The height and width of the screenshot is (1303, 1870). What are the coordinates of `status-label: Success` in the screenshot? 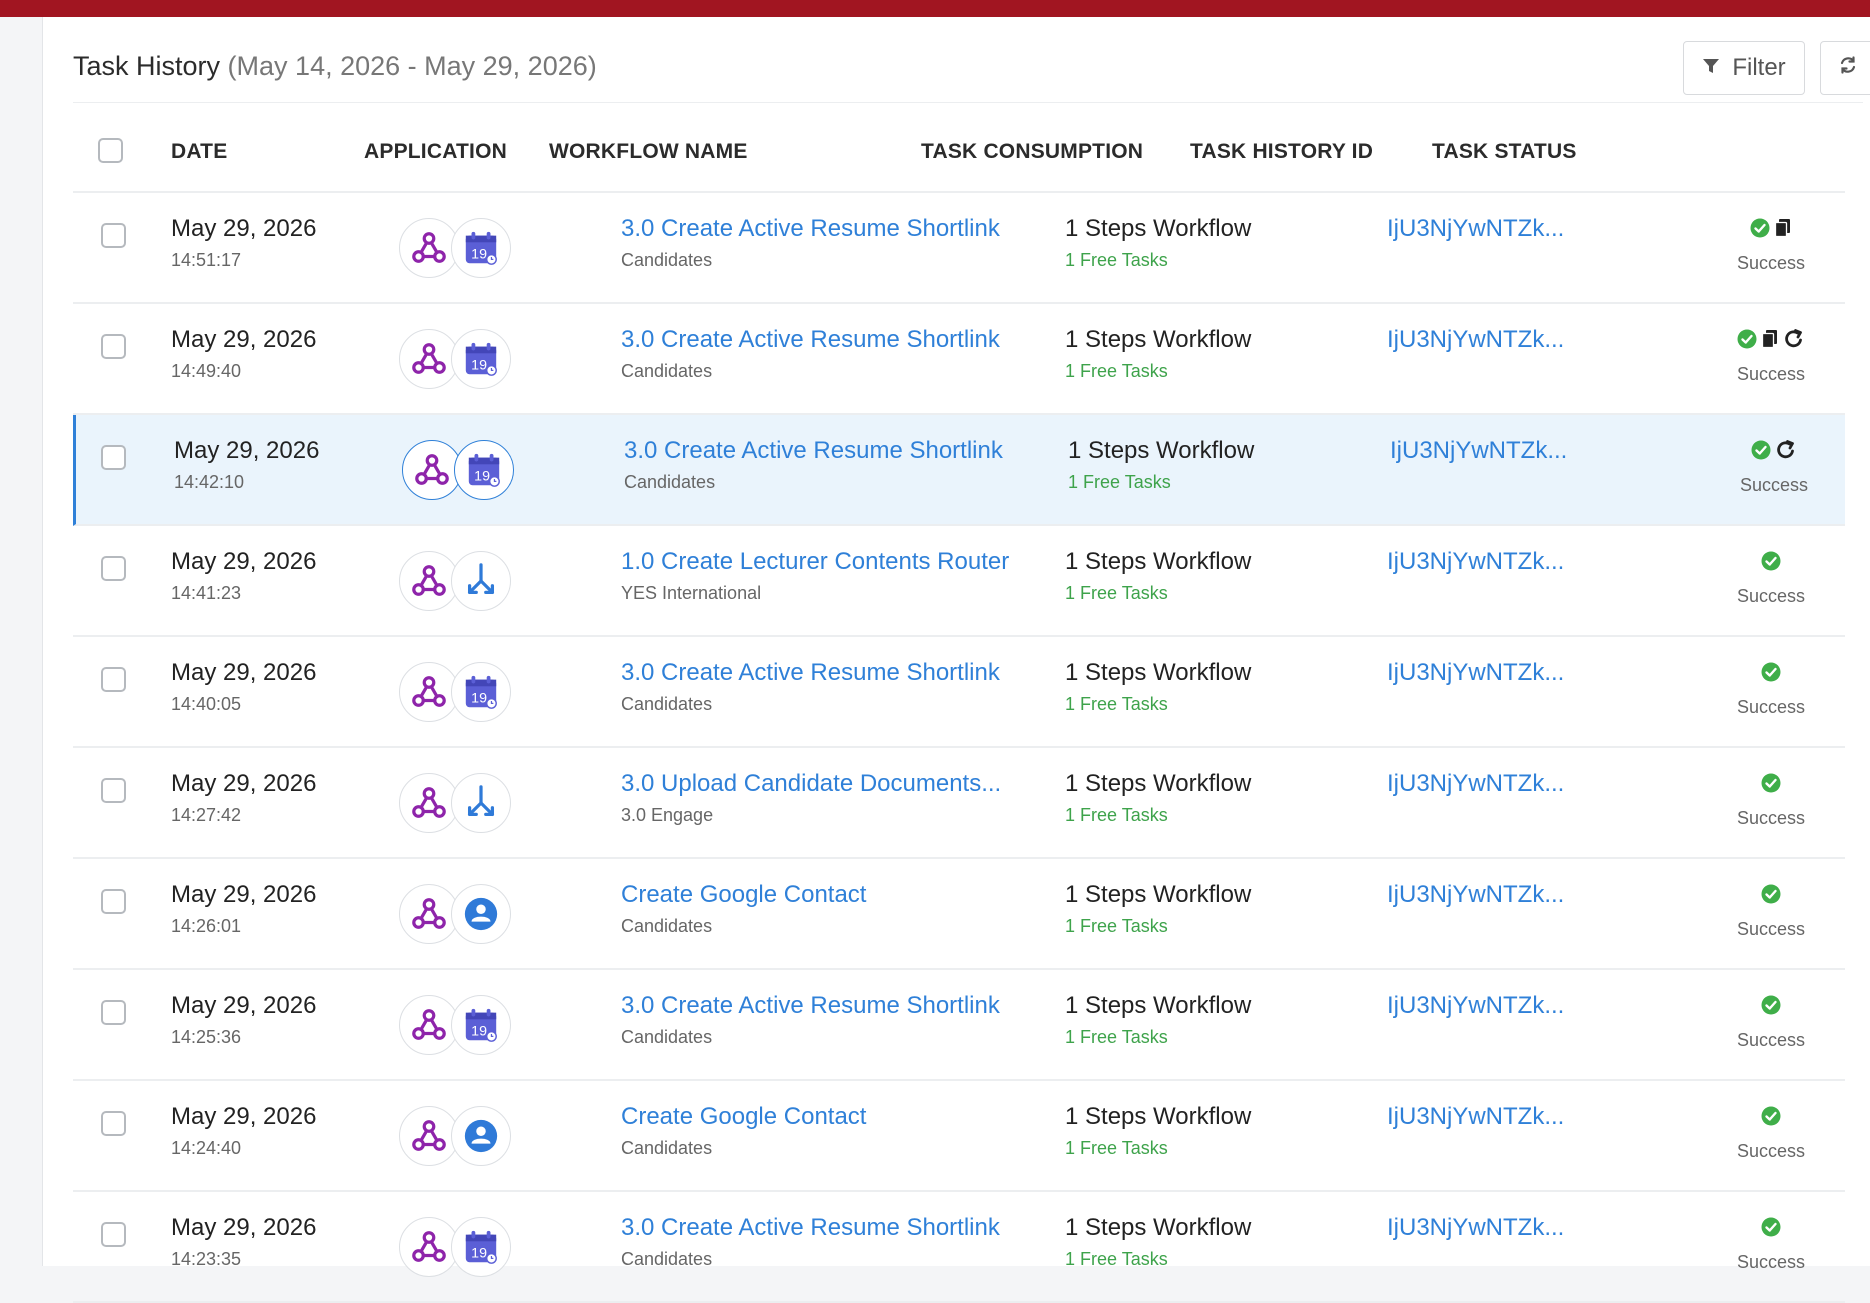 It's located at (1771, 707).